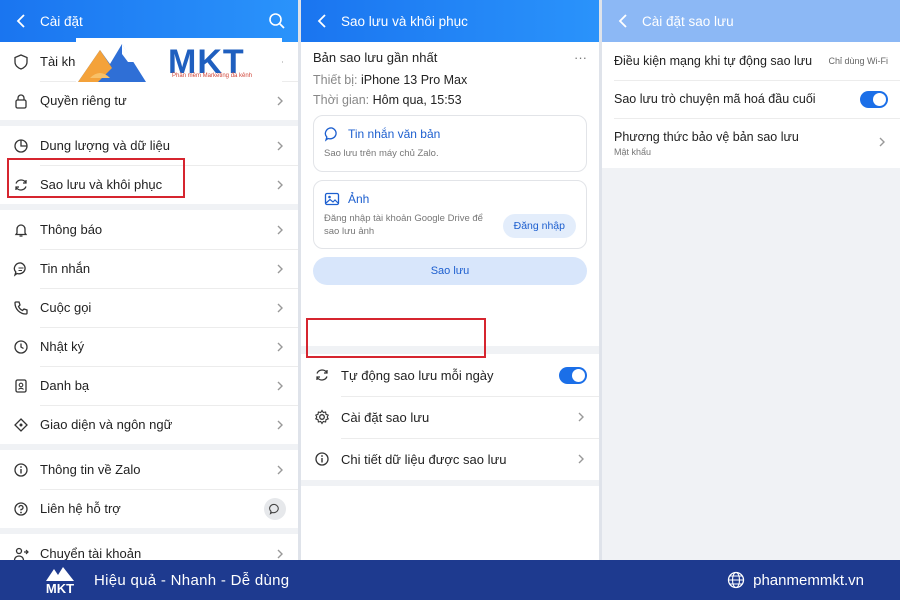  I want to click on time-line: Thời gian: Hôm qua, 15:53, so click(450, 100).